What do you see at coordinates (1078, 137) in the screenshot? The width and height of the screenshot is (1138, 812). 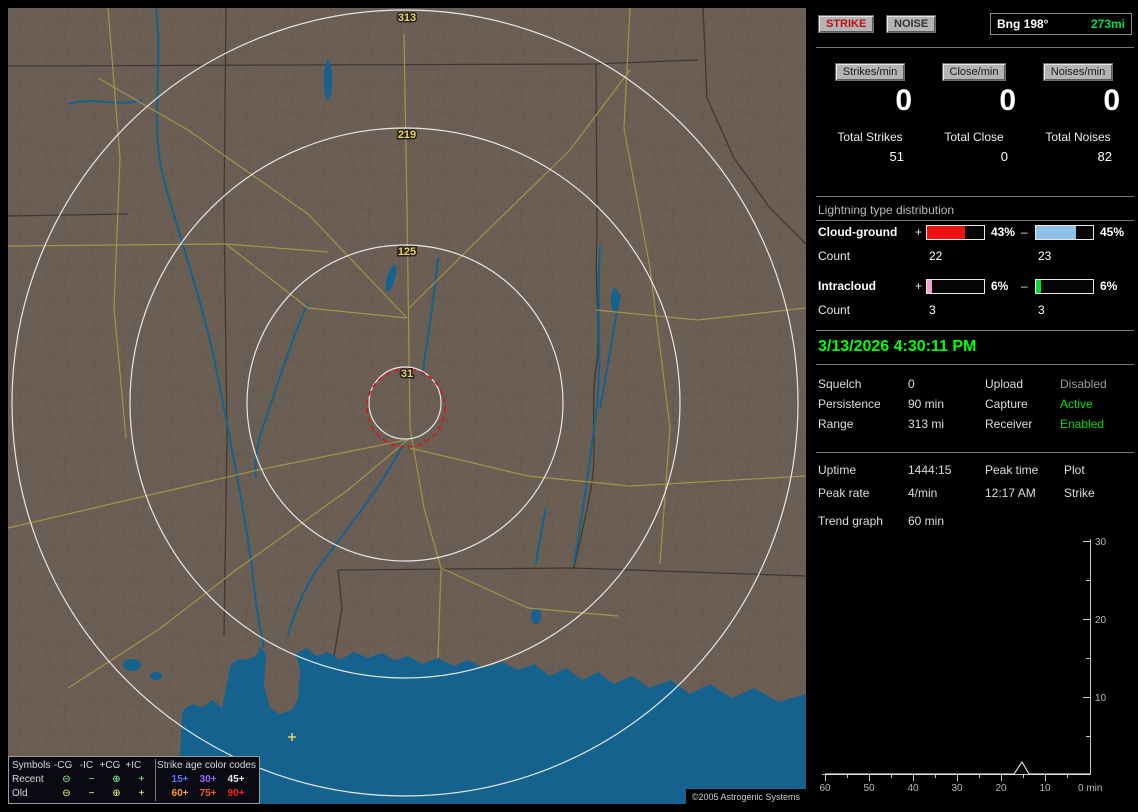 I see `total-noises-label: Total Noises` at bounding box center [1078, 137].